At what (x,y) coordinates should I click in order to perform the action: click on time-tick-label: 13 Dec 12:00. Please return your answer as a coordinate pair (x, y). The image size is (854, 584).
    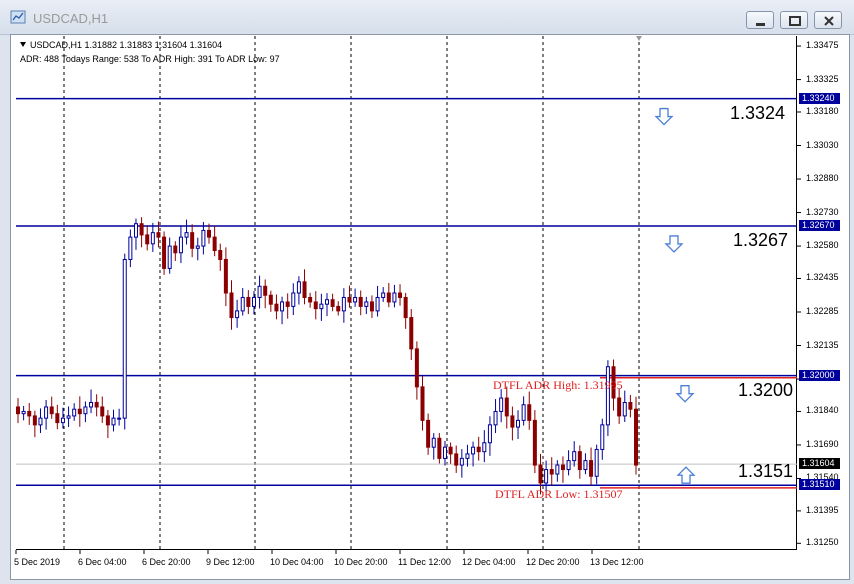
    Looking at the image, I should click on (617, 562).